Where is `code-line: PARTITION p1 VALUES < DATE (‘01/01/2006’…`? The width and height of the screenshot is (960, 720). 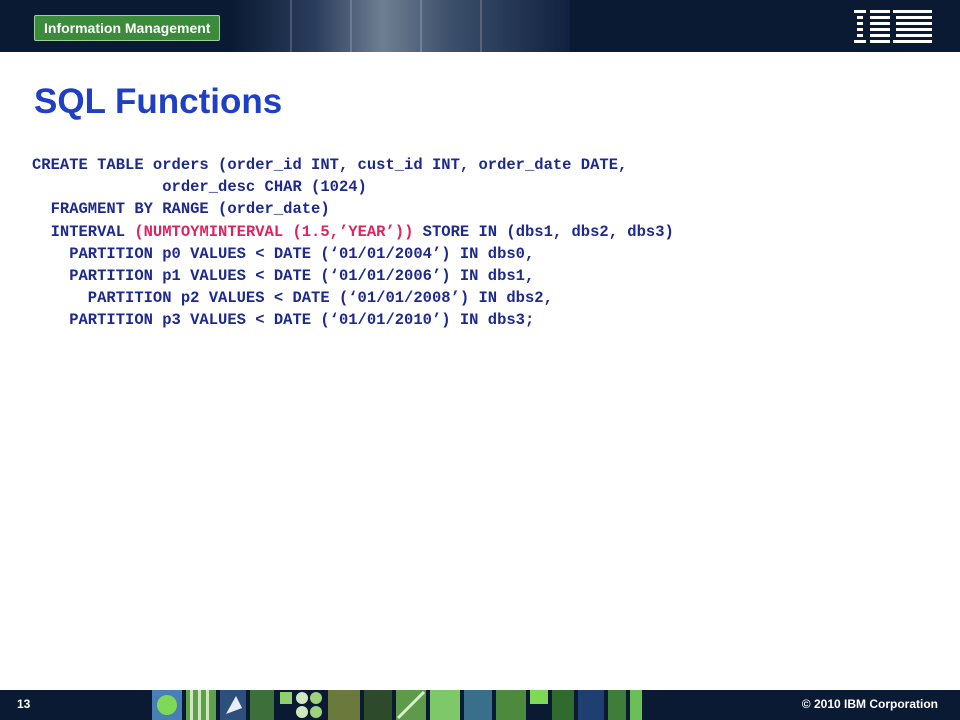
code-line: PARTITION p1 VALUES < DATE (‘01/01/2006’… is located at coordinates (283, 275).